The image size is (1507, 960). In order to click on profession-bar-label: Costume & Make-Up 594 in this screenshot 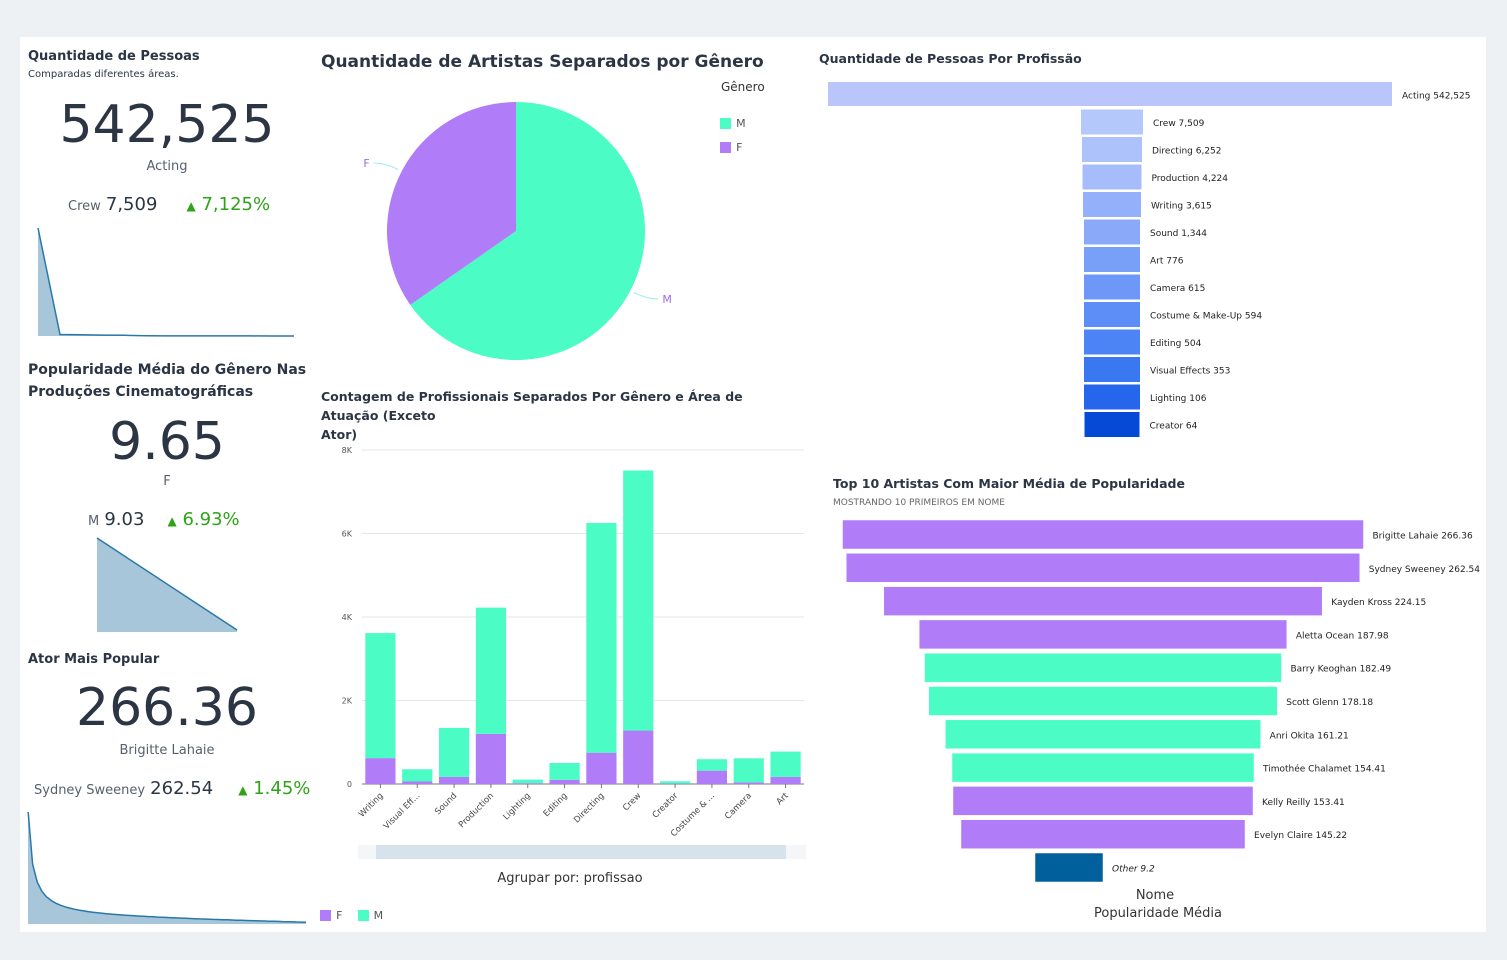, I will do `click(1206, 317)`.